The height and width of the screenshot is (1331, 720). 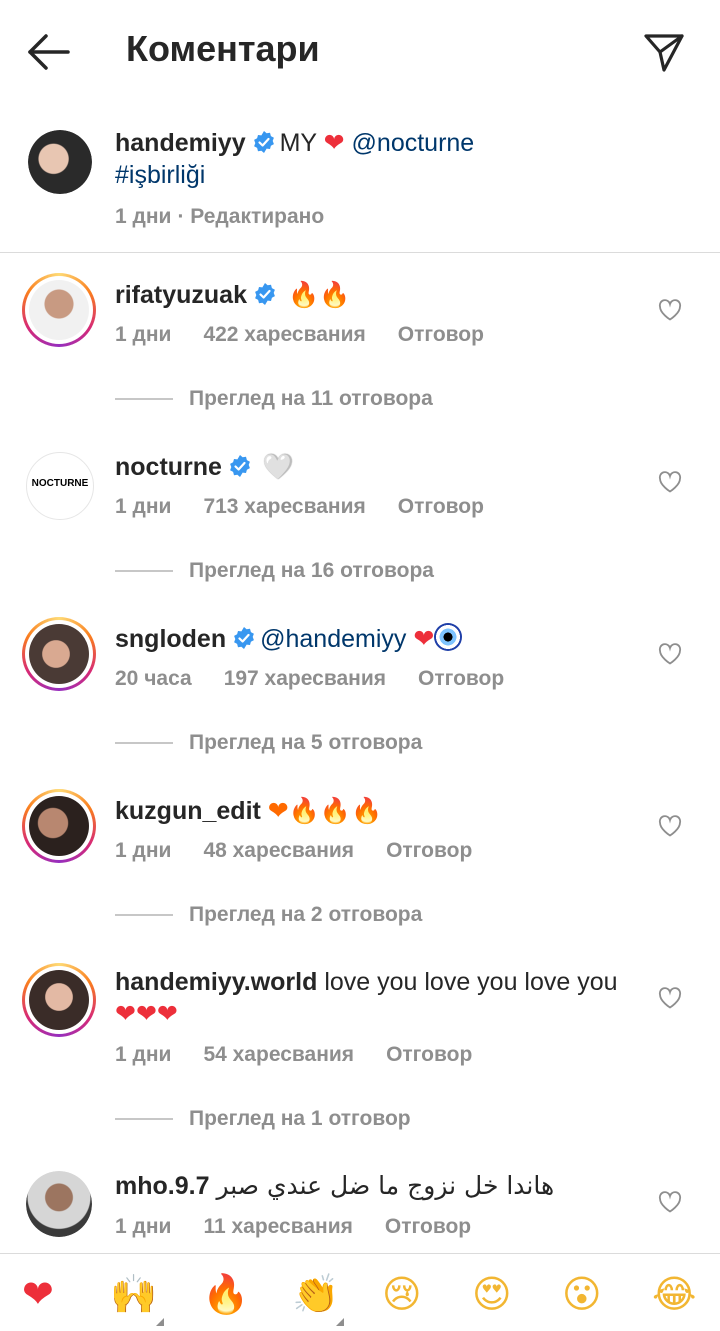 I want to click on caption-prefix: MY, so click(x=298, y=143).